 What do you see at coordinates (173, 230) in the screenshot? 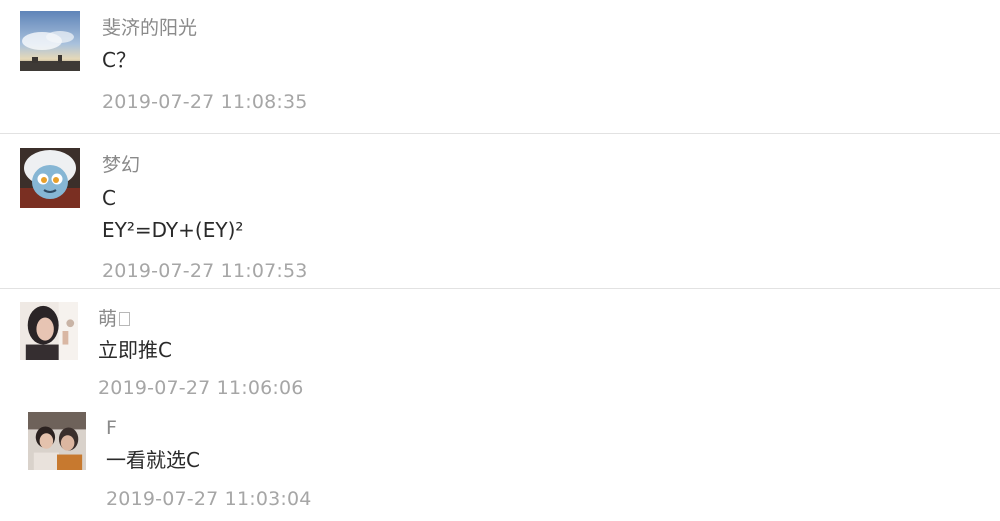
I see `comment-text-line: EY²=DY+(EY)²` at bounding box center [173, 230].